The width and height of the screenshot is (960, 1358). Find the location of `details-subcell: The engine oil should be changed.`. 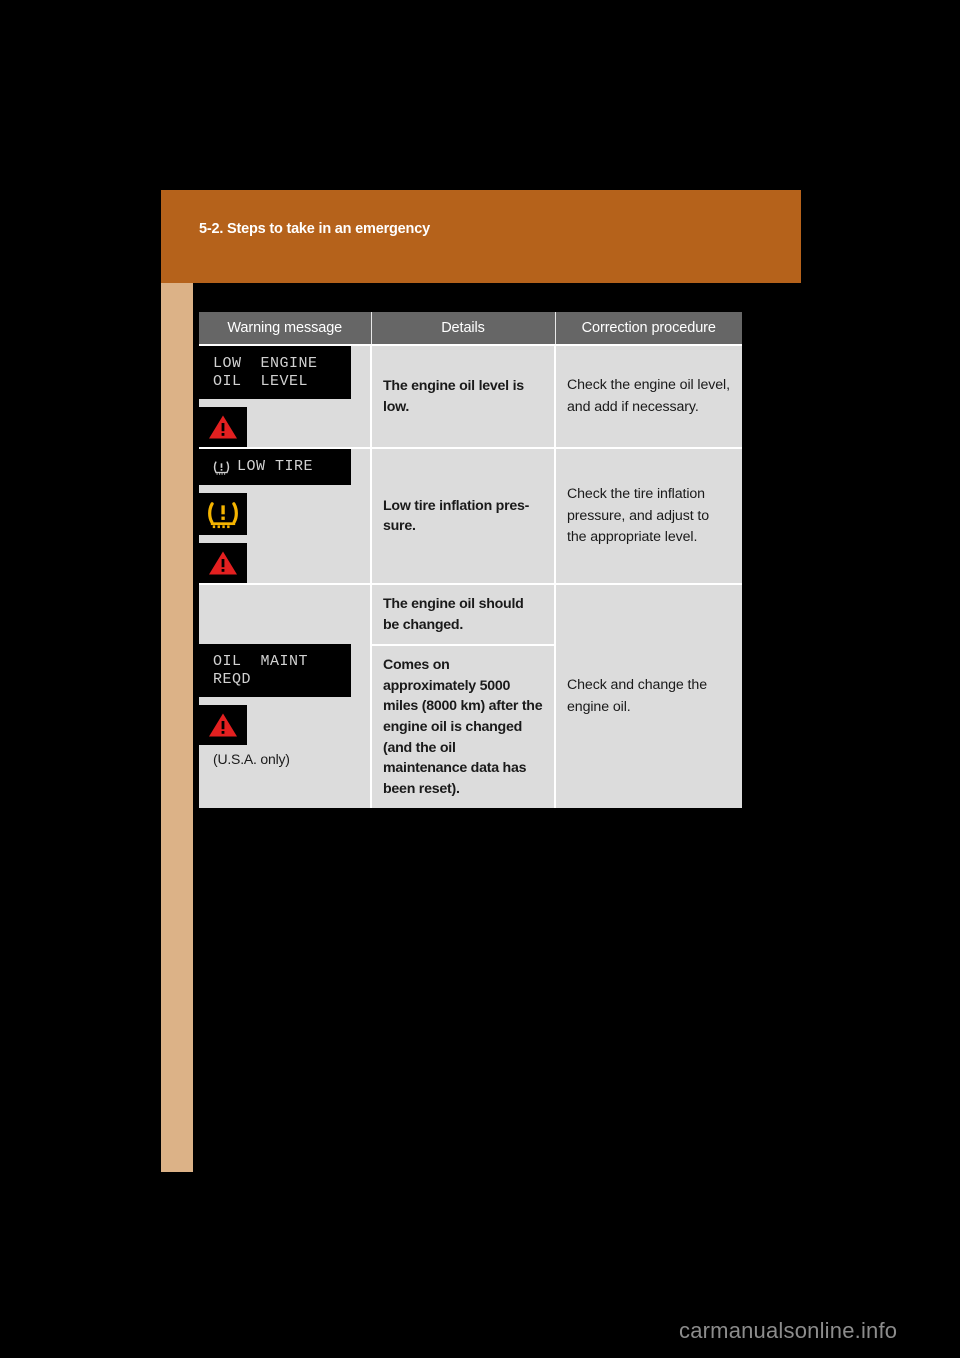

details-subcell: The engine oil should be changed. is located at coordinates (463, 615).